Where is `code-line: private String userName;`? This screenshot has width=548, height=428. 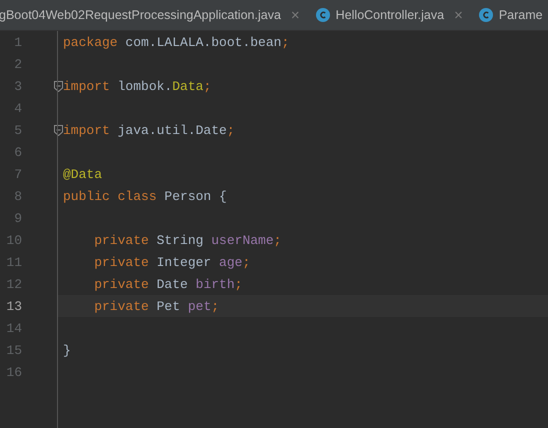 code-line: private String userName; is located at coordinates (187, 240).